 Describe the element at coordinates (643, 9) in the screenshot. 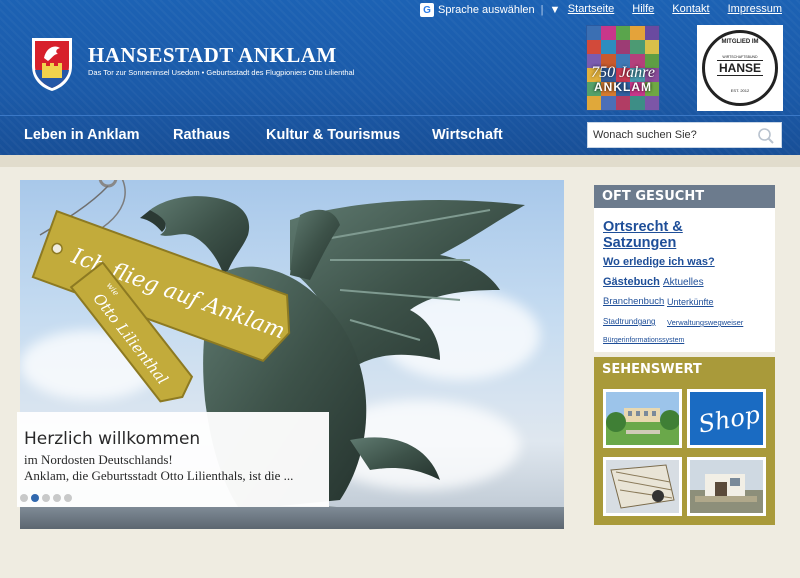

I see `link-hilfe: Hilfe` at that location.